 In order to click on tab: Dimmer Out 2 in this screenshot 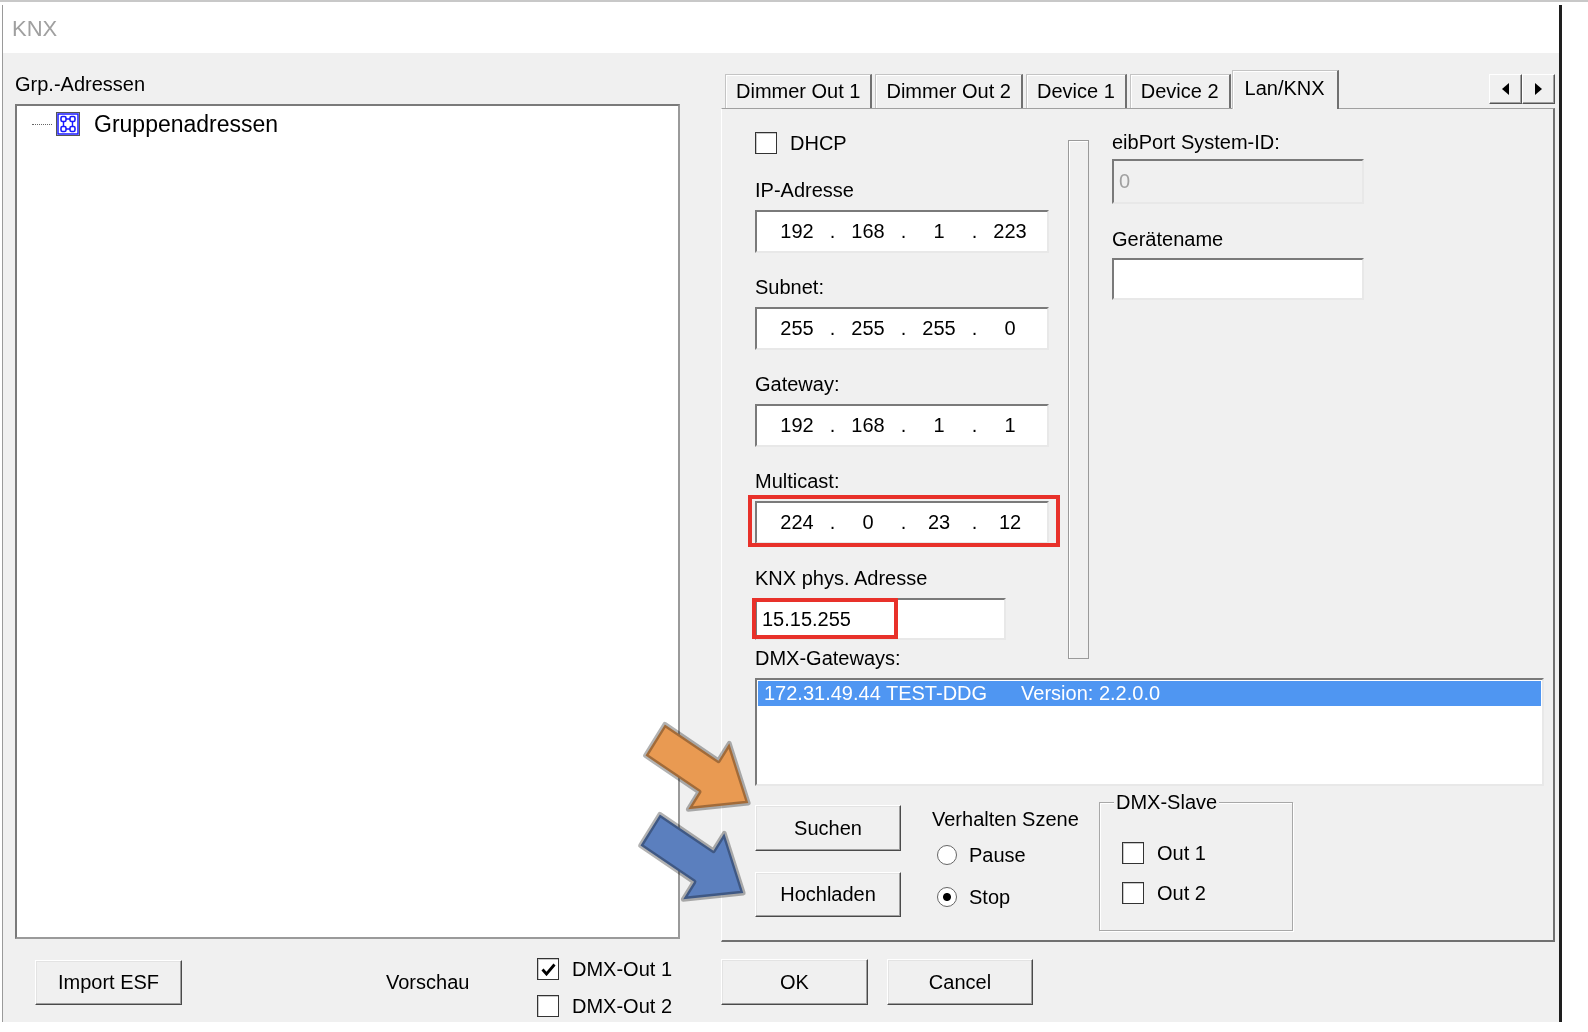, I will do `click(949, 91)`.